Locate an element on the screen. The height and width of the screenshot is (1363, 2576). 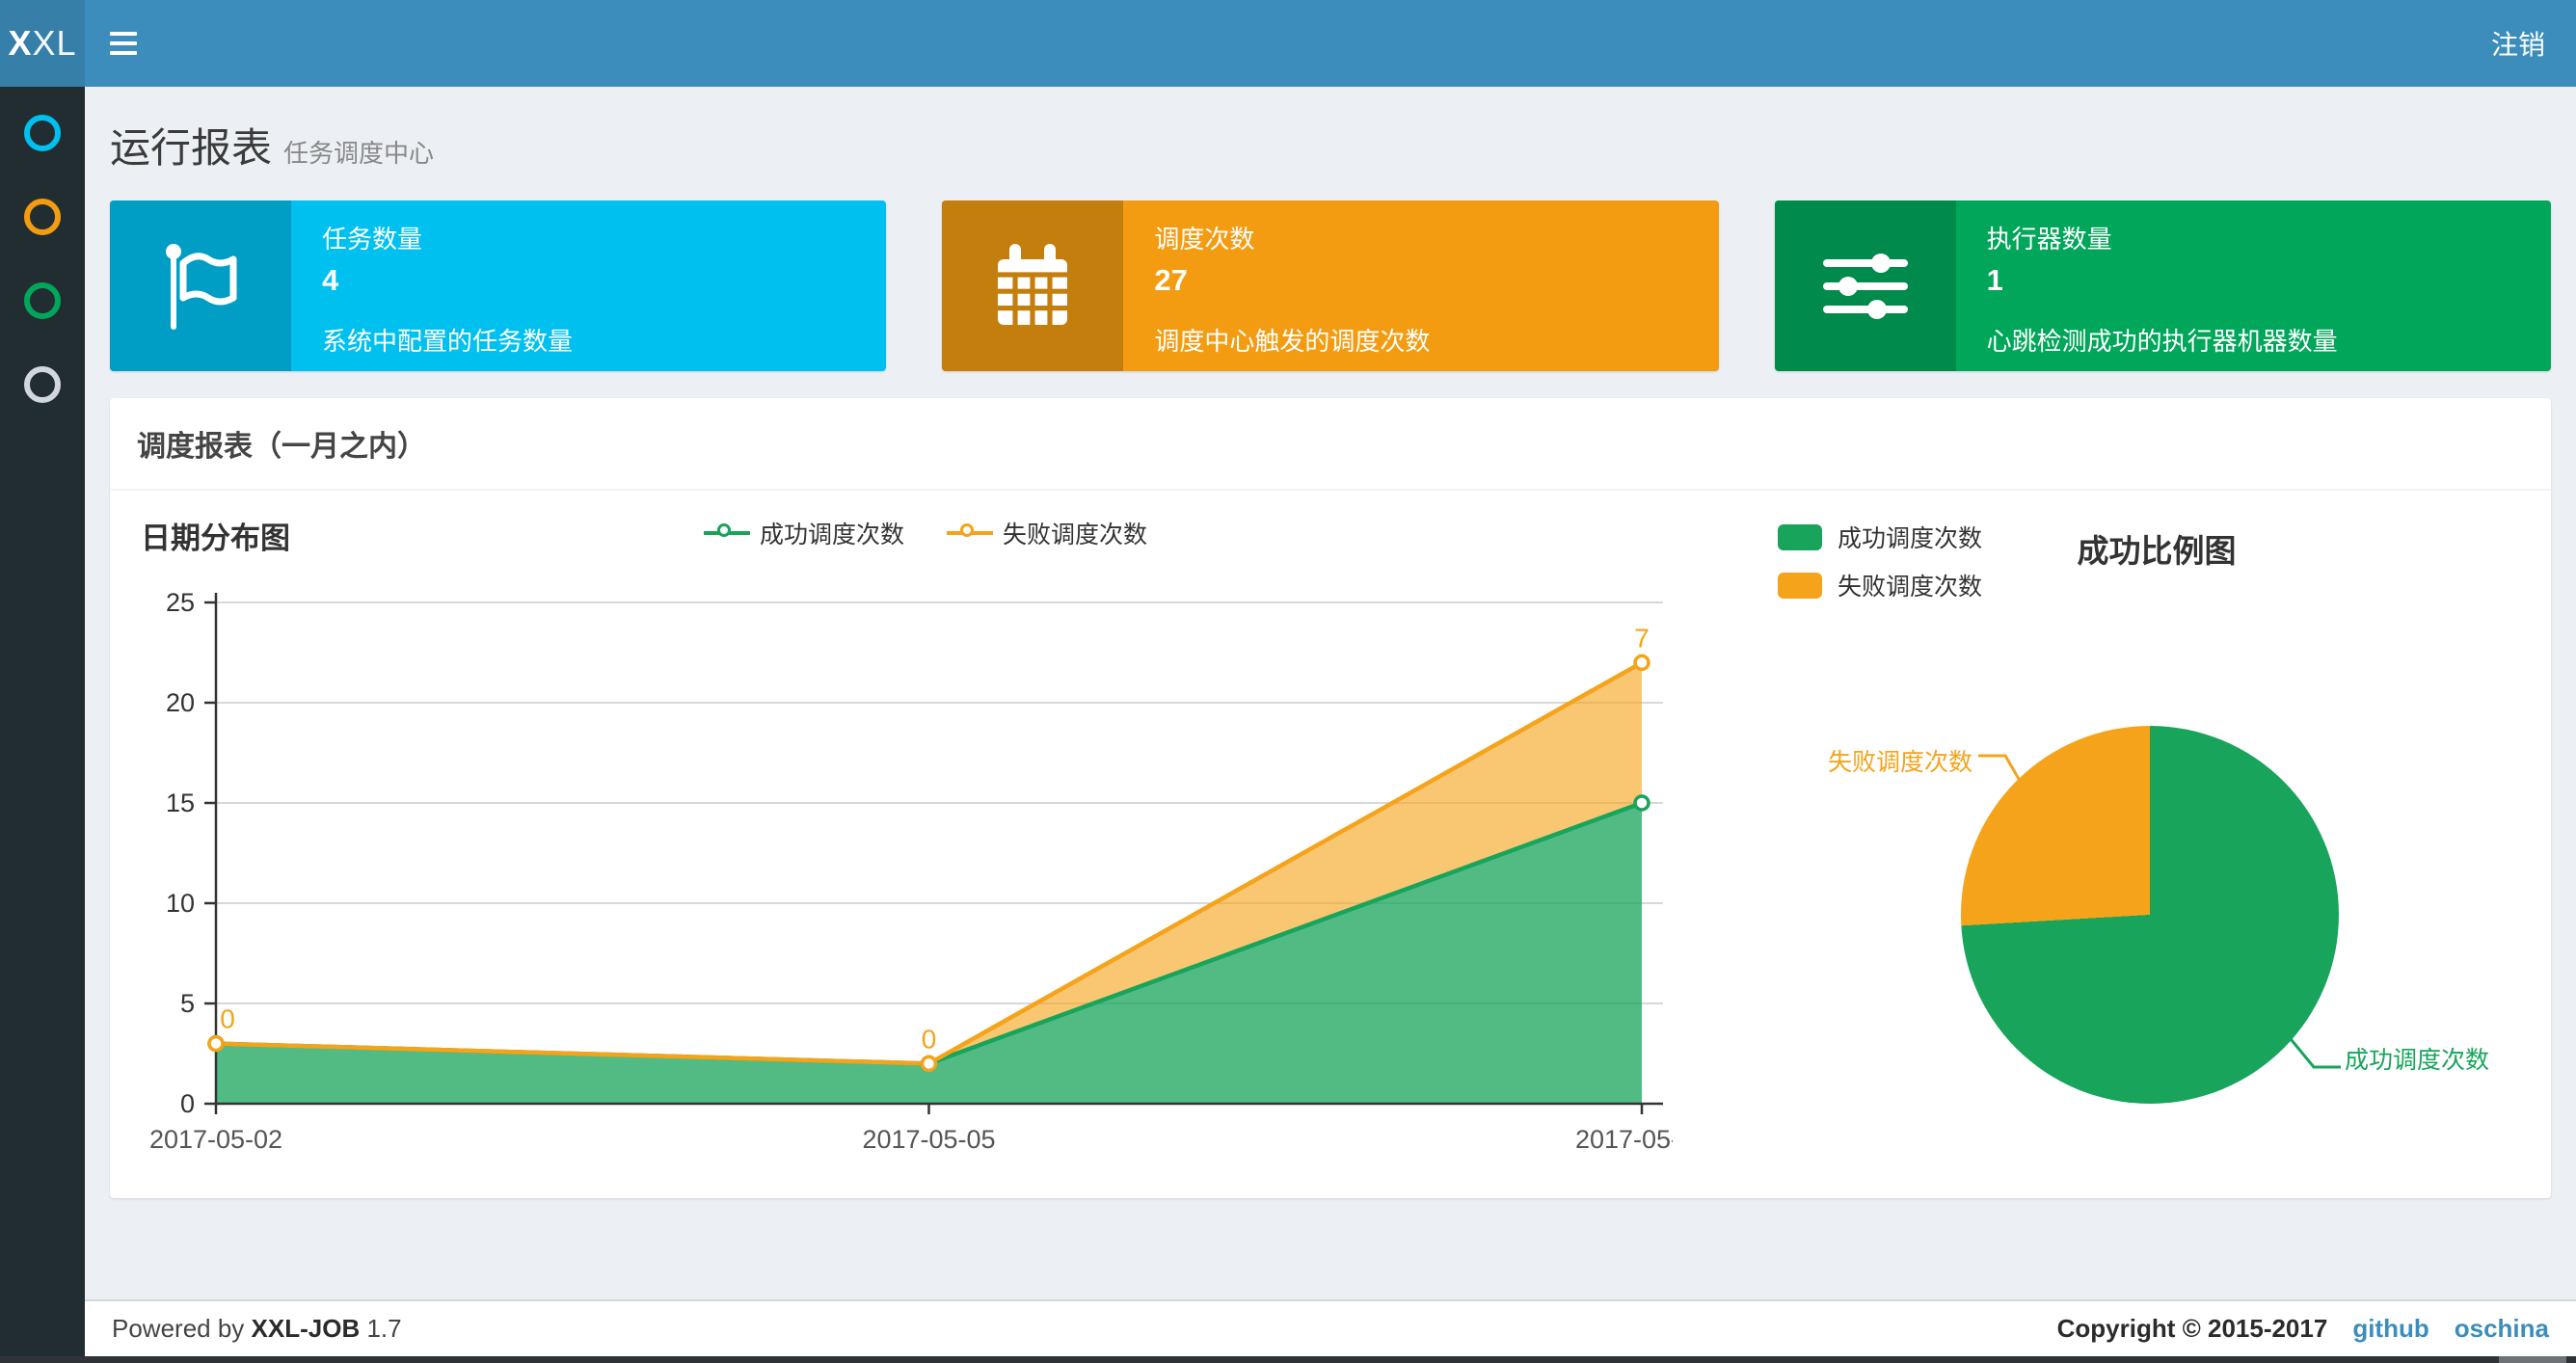
sidebar-toggle-button is located at coordinates (124, 43).